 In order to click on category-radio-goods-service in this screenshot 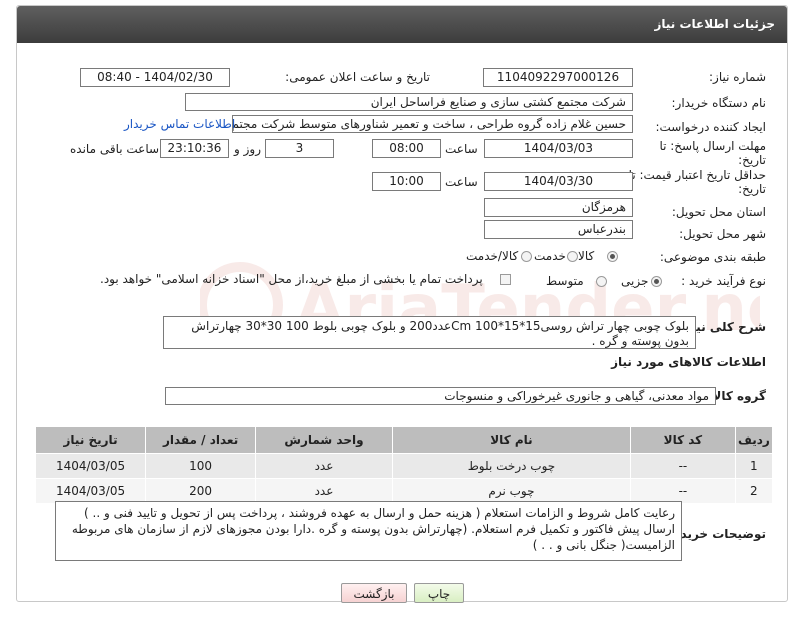, I will do `click(526, 256)`.